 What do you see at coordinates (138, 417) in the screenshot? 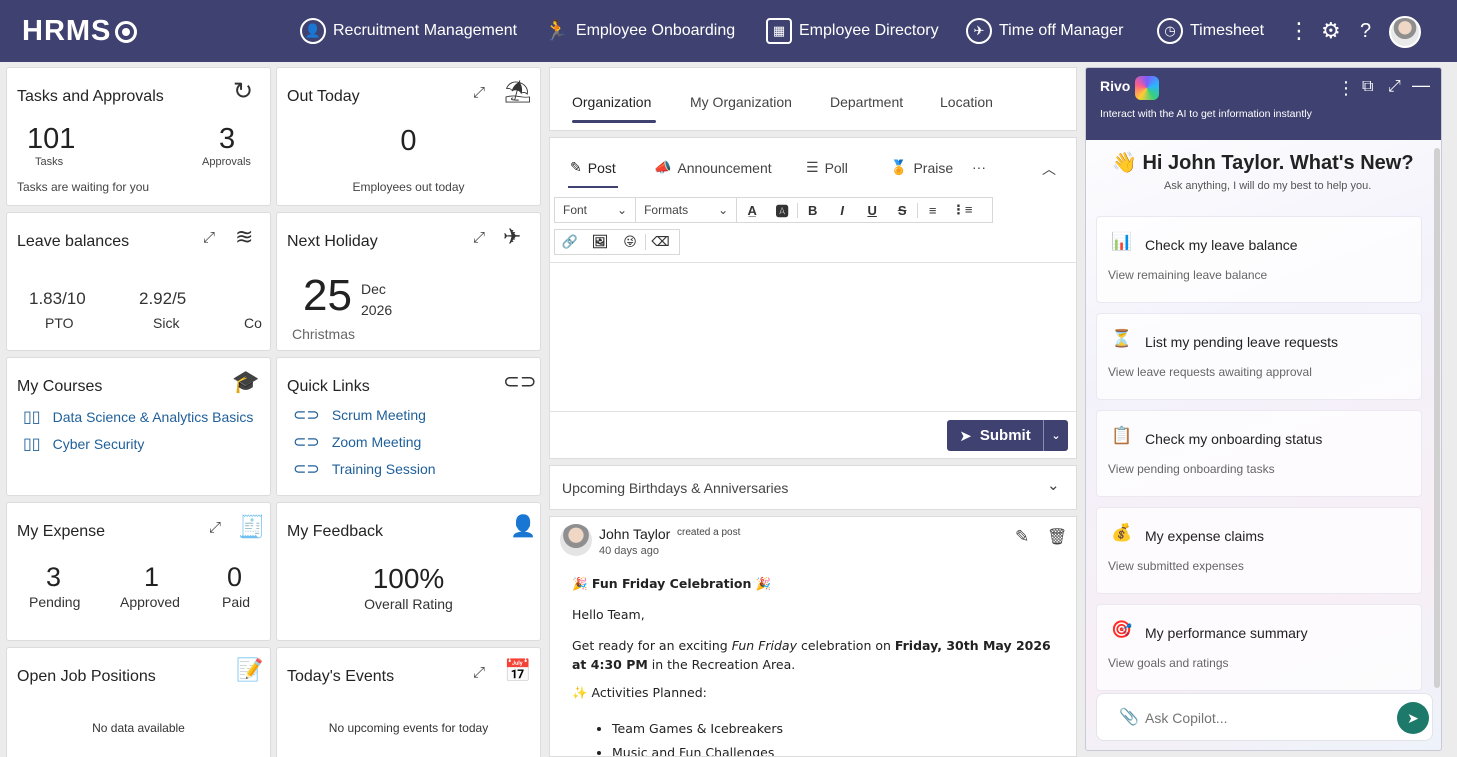
I see `course-link: ▯▯ Data Science & Analytics Basics` at bounding box center [138, 417].